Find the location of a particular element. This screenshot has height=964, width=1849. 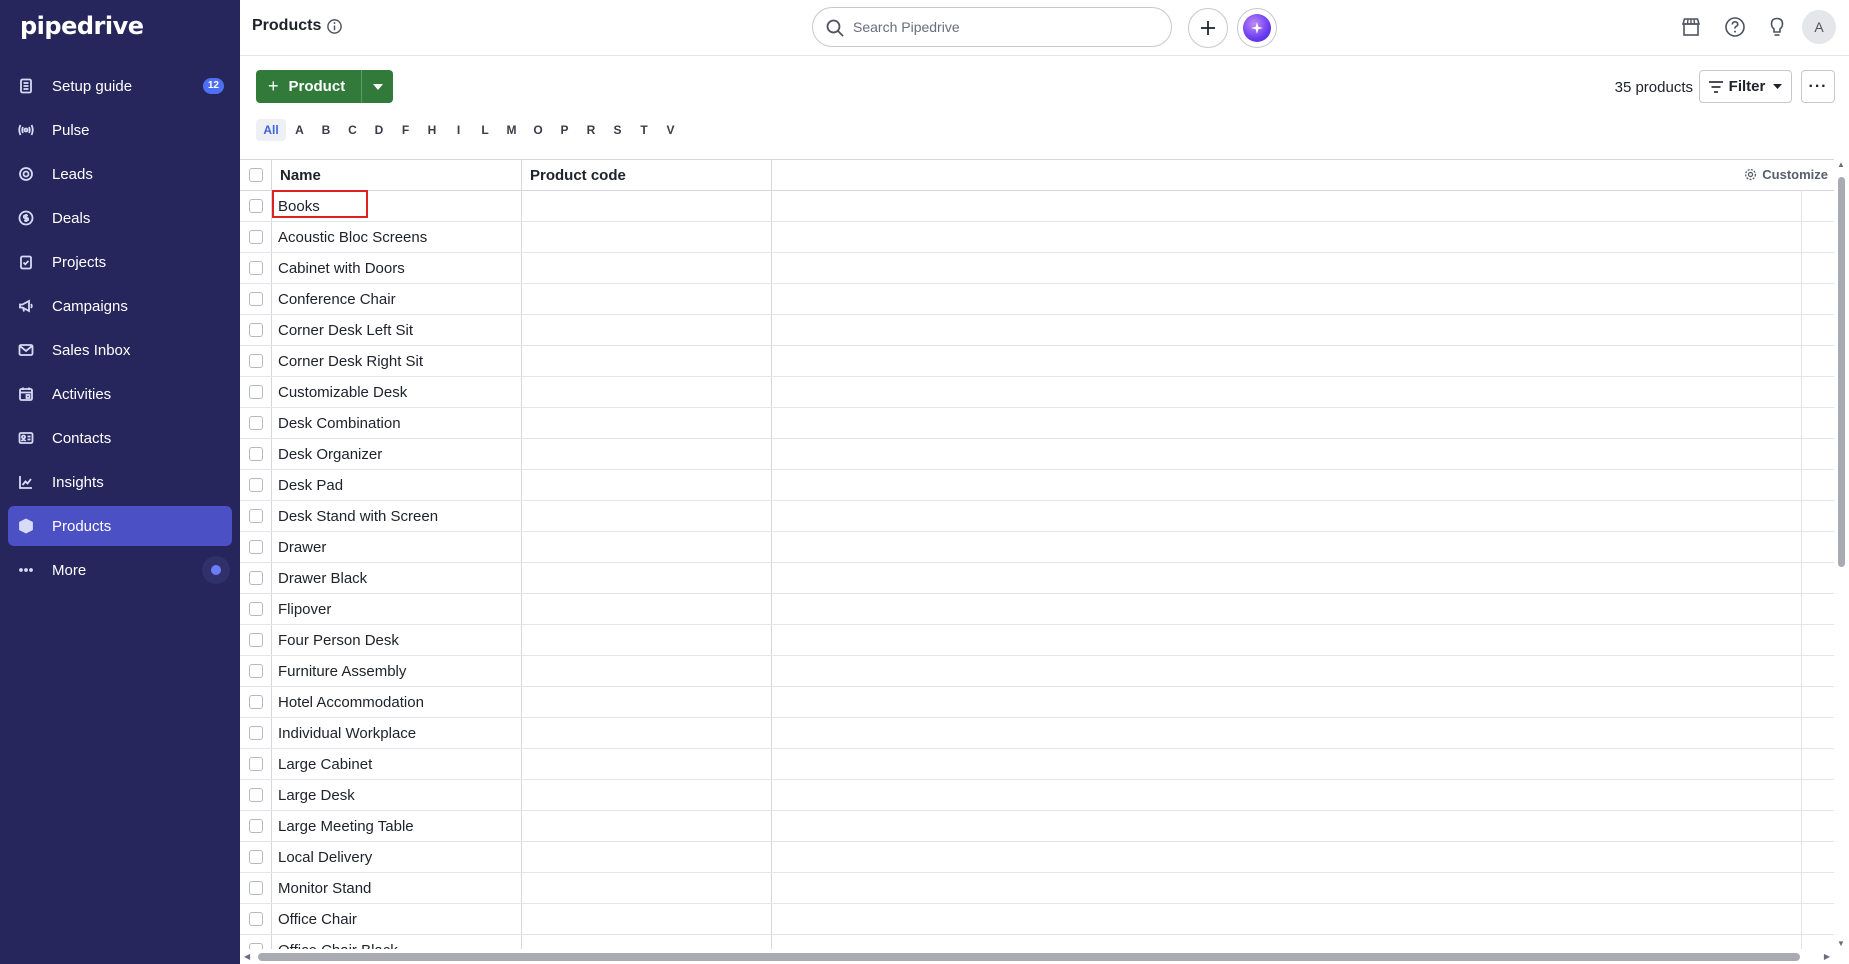

vertical-scrollbar: ▲ ▼ is located at coordinates (1841, 554).